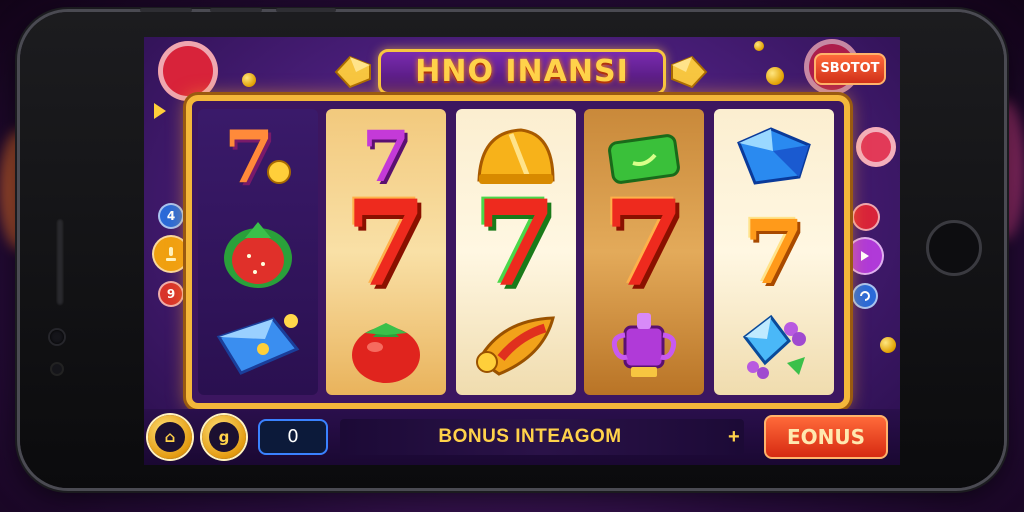  What do you see at coordinates (850, 69) in the screenshot?
I see `top-right-button: SBOTOT` at bounding box center [850, 69].